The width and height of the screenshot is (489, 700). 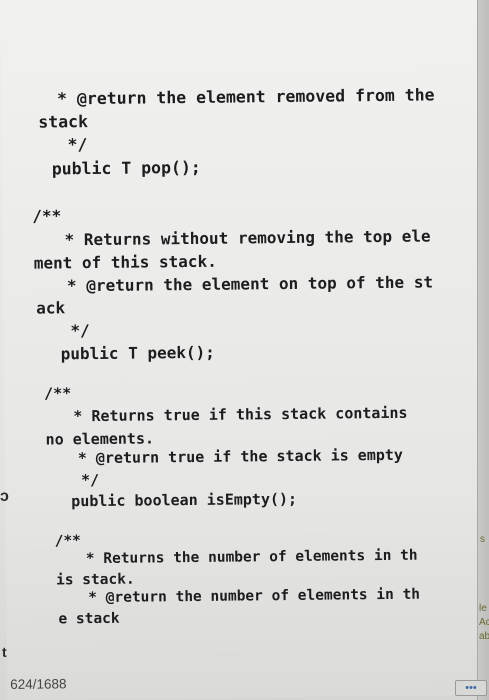 What do you see at coordinates (126, 168) in the screenshot?
I see `code-line: public T pop();` at bounding box center [126, 168].